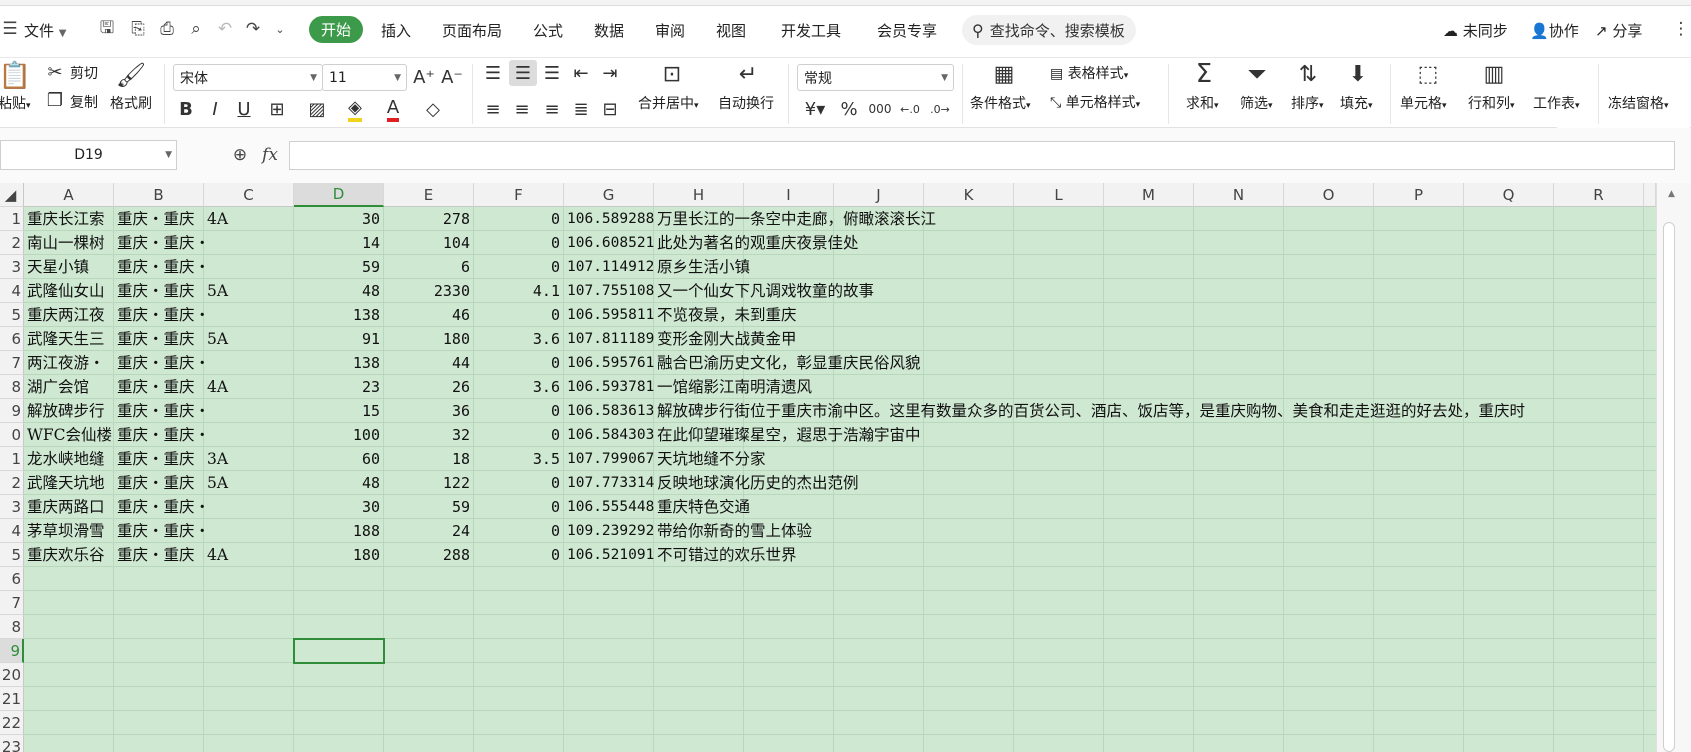  I want to click on rows-cols-icon: ▥, so click(1494, 74).